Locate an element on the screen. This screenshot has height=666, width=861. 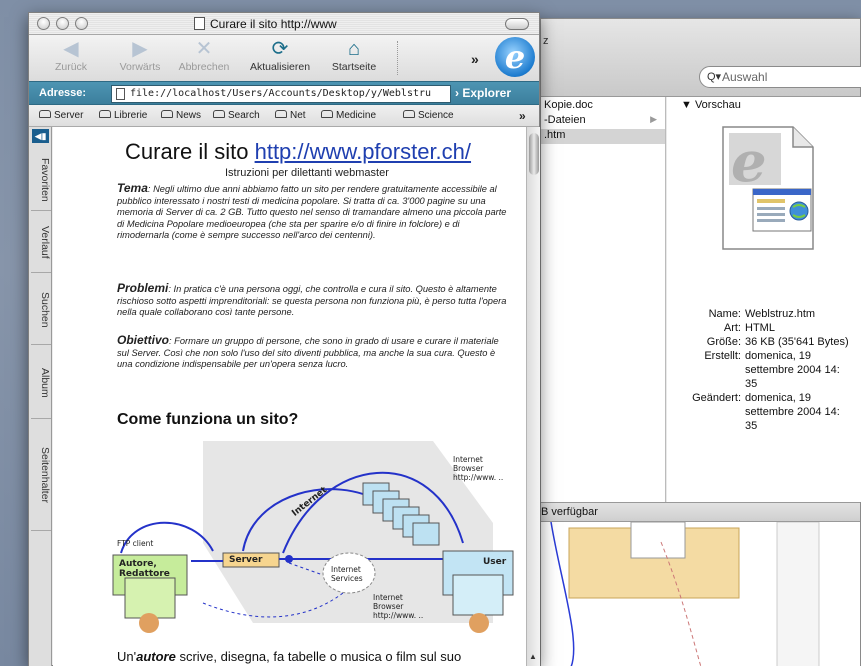
html-document-icon: e is located at coordinates (768, 188).